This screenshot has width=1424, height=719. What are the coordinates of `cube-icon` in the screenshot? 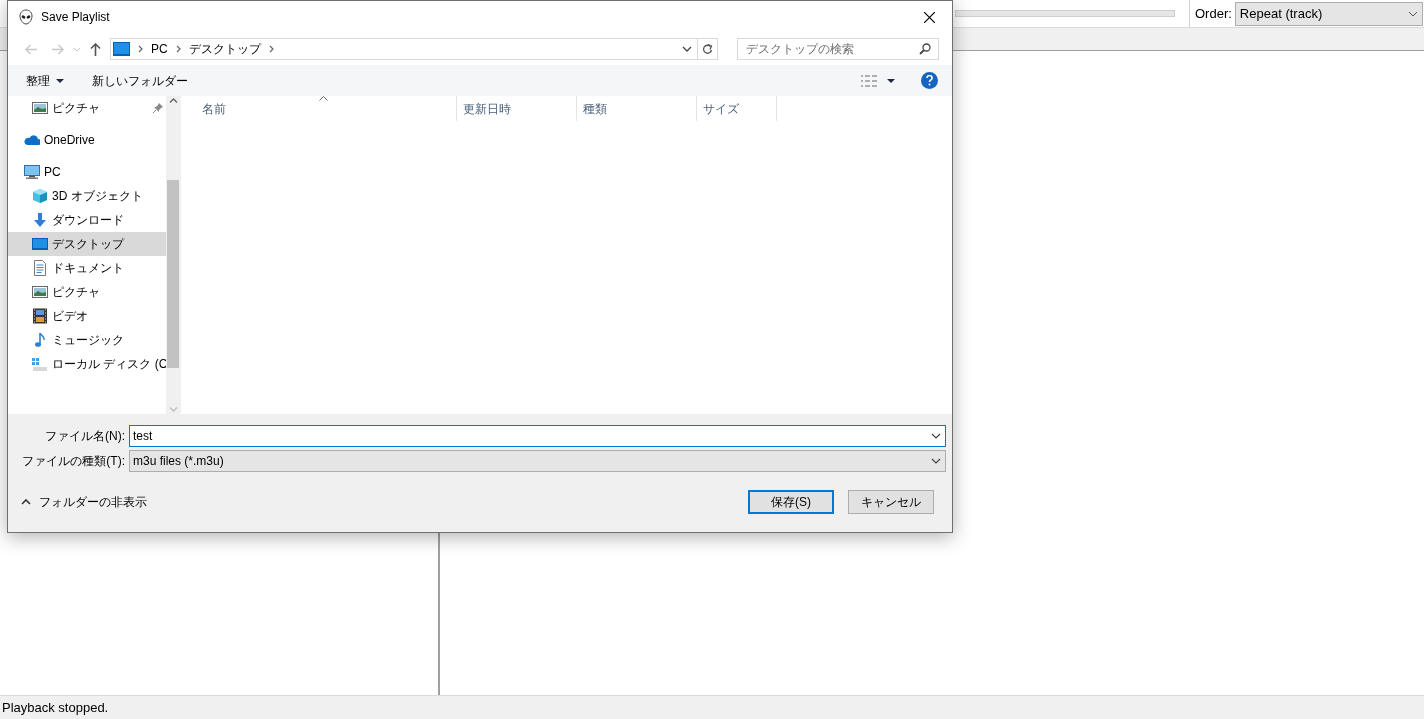 It's located at (40, 196).